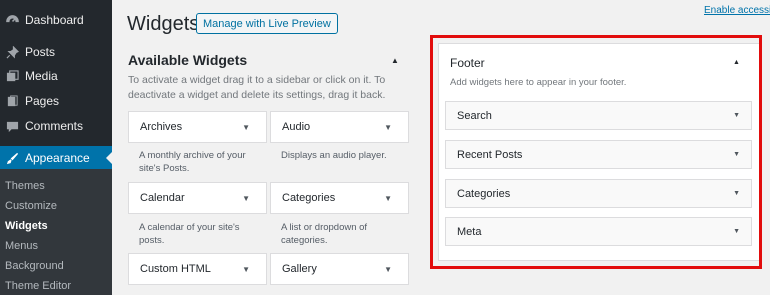  What do you see at coordinates (25, 186) in the screenshot?
I see `submenu-item-themes: Themes` at bounding box center [25, 186].